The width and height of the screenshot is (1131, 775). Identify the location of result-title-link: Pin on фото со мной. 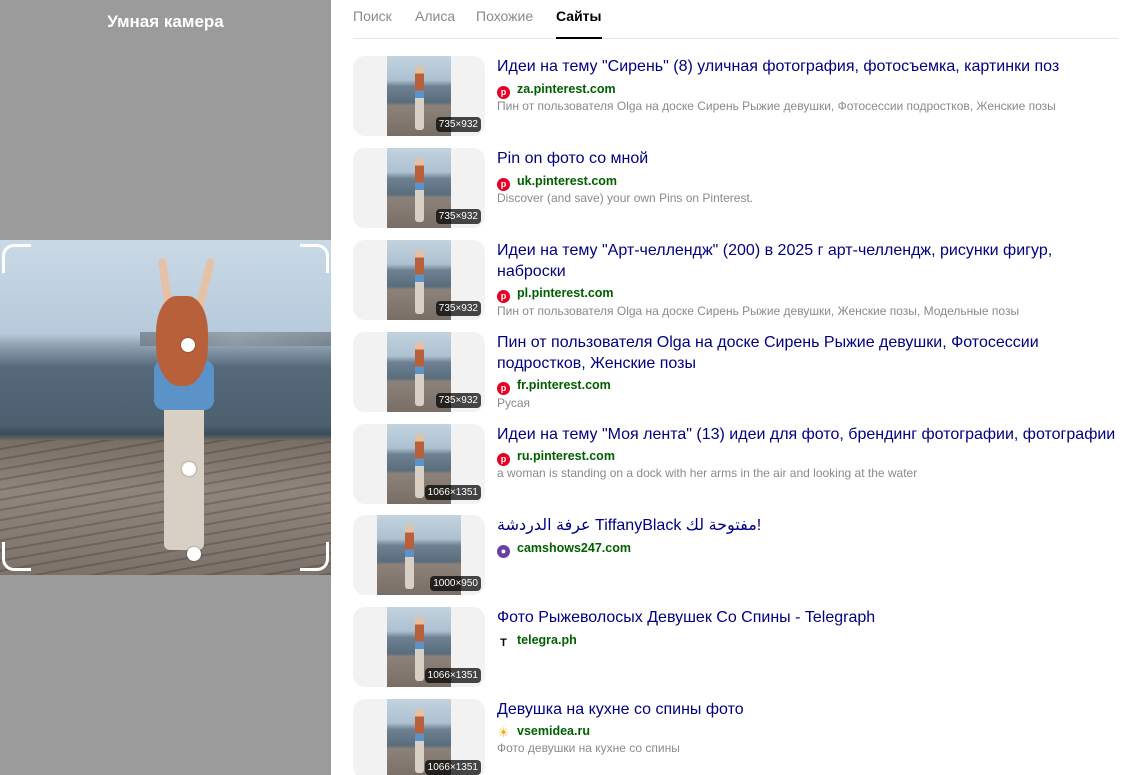
(807, 158).